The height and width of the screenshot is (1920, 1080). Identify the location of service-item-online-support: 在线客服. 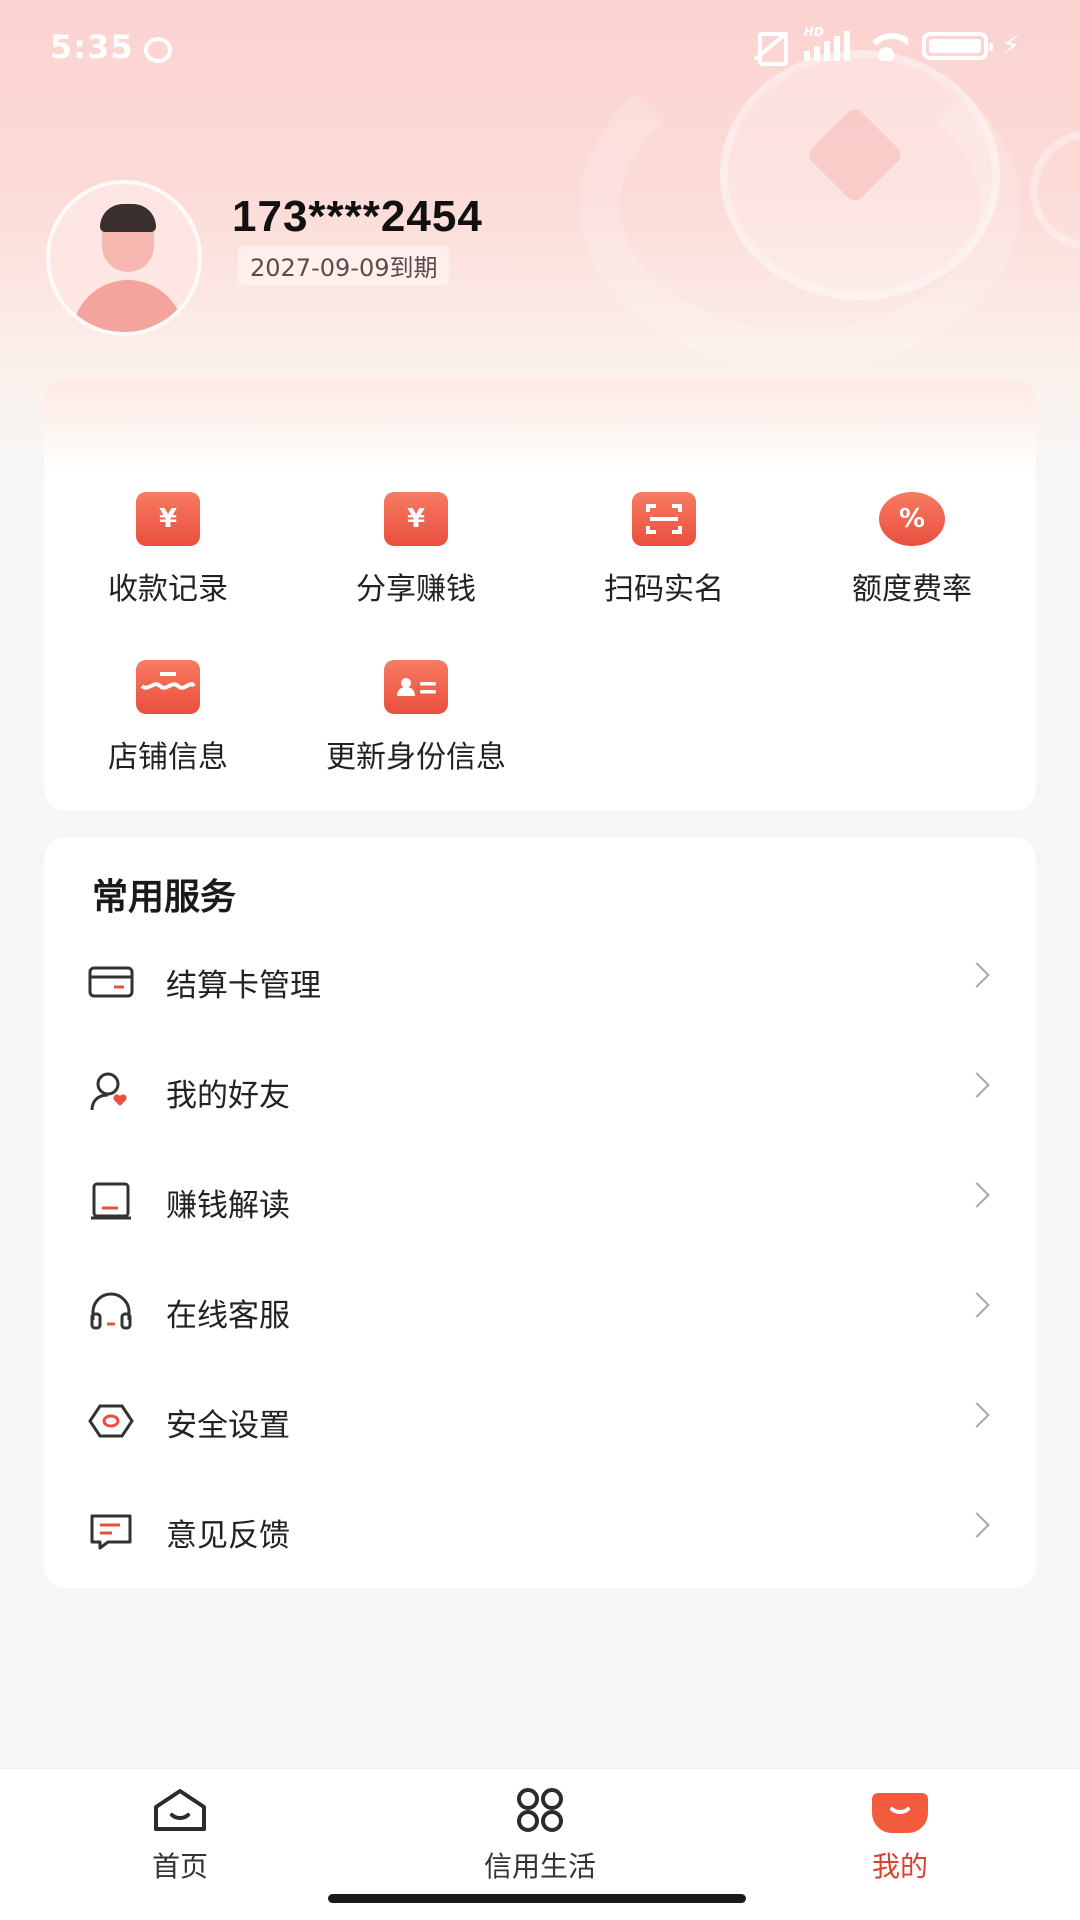
(540, 1311).